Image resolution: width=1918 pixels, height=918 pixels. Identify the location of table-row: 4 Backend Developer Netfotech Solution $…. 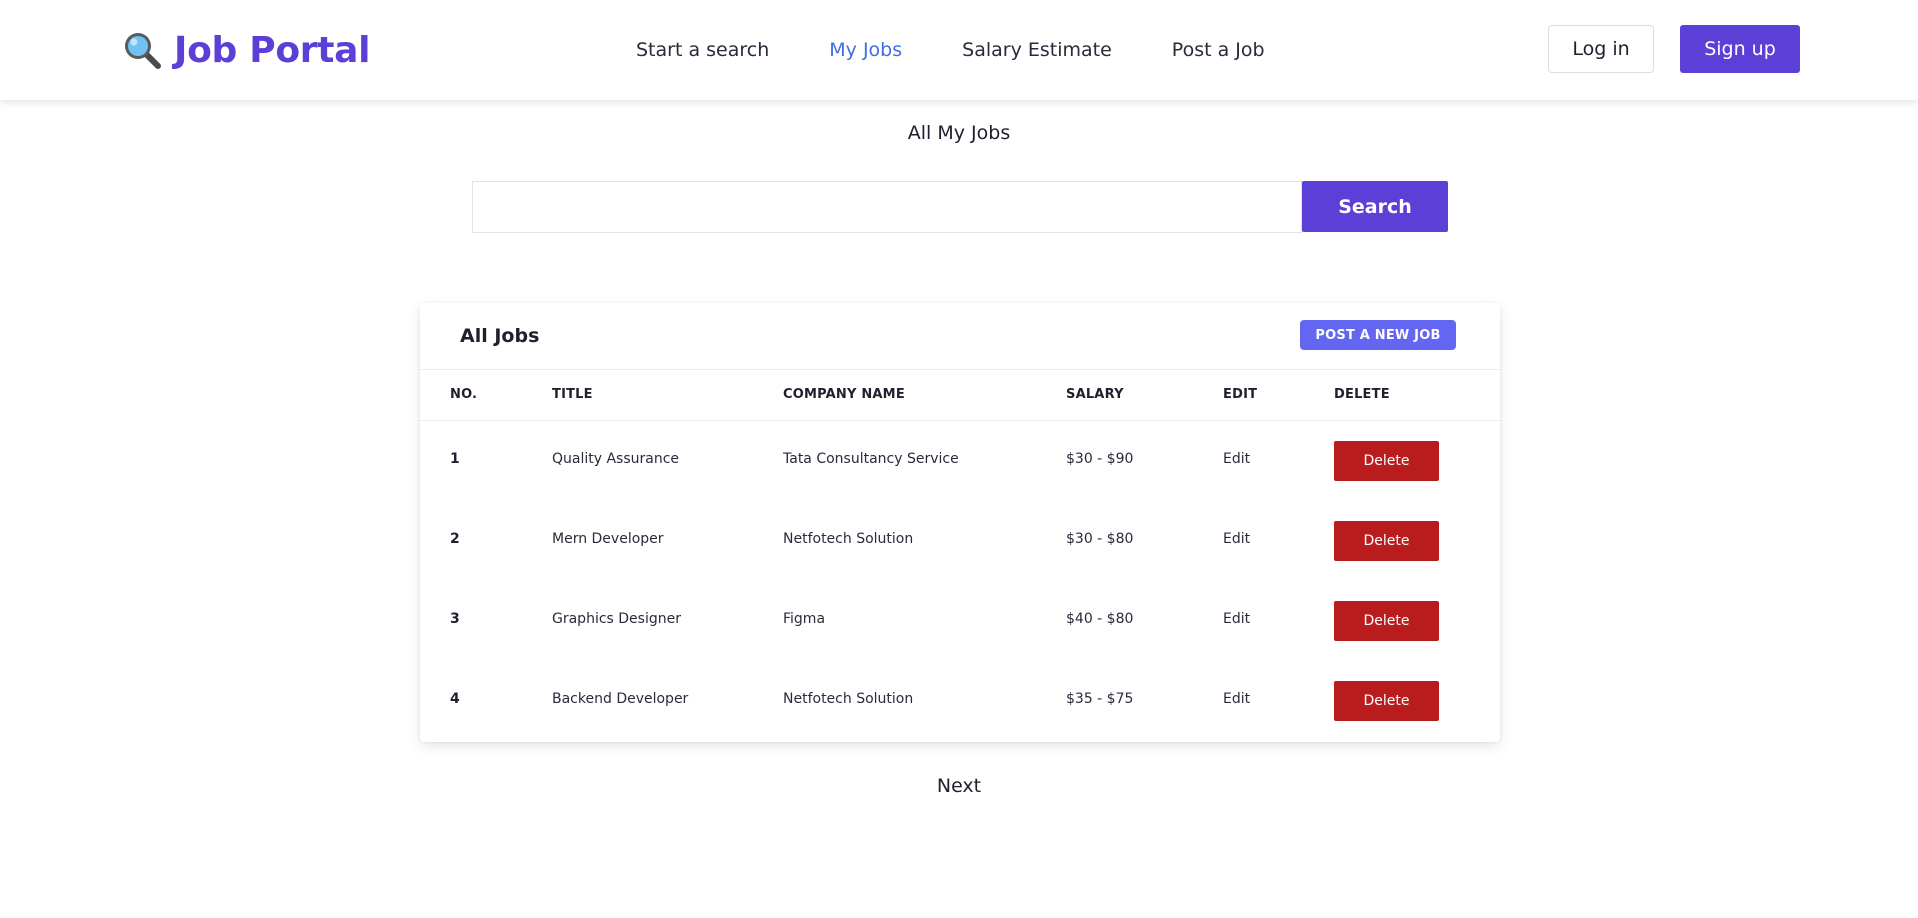
(960, 701).